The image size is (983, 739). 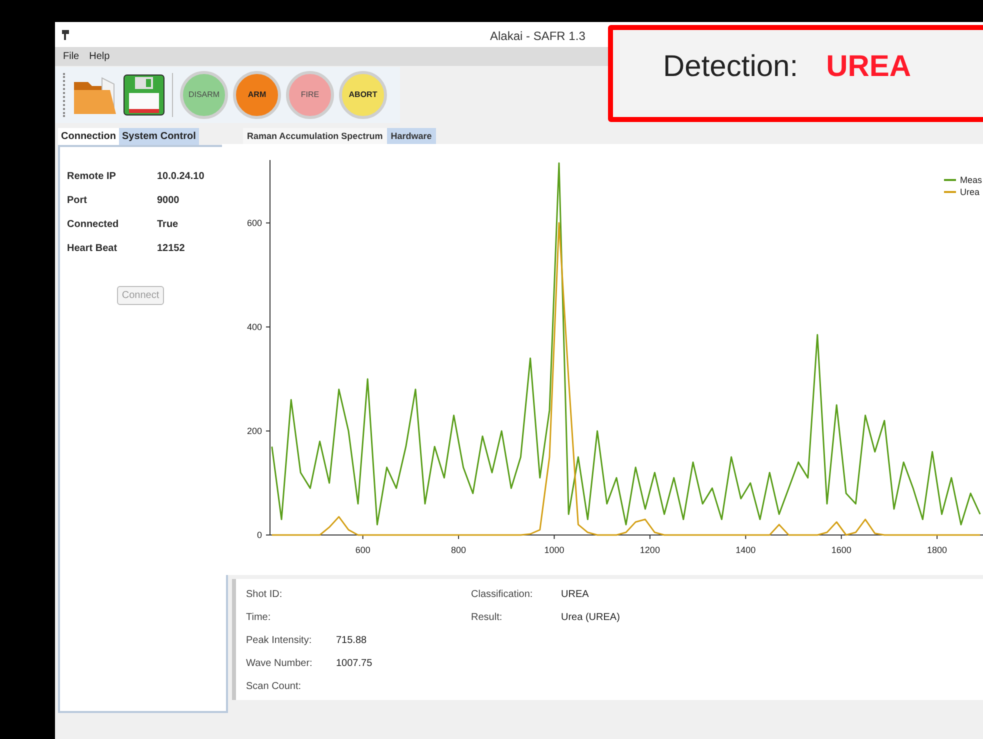 What do you see at coordinates (254, 223) in the screenshot?
I see `y-tick-label: 600` at bounding box center [254, 223].